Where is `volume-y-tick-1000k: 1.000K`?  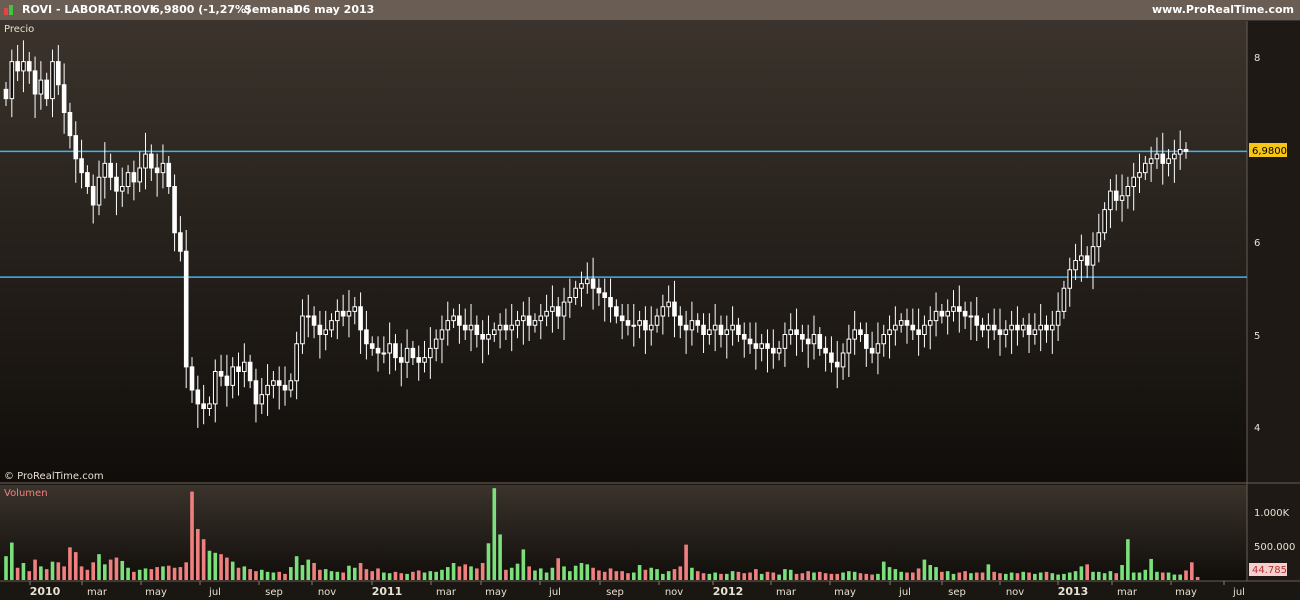
volume-y-tick-1000k: 1.000K is located at coordinates (1272, 513).